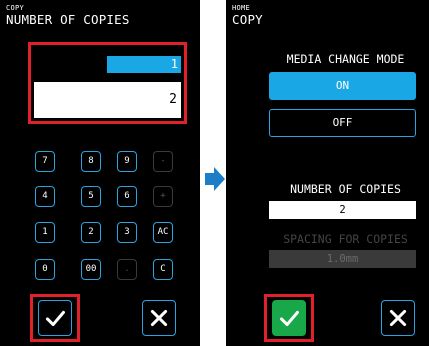 The image size is (429, 346). I want to click on current-value-row: 1, so click(107, 64).